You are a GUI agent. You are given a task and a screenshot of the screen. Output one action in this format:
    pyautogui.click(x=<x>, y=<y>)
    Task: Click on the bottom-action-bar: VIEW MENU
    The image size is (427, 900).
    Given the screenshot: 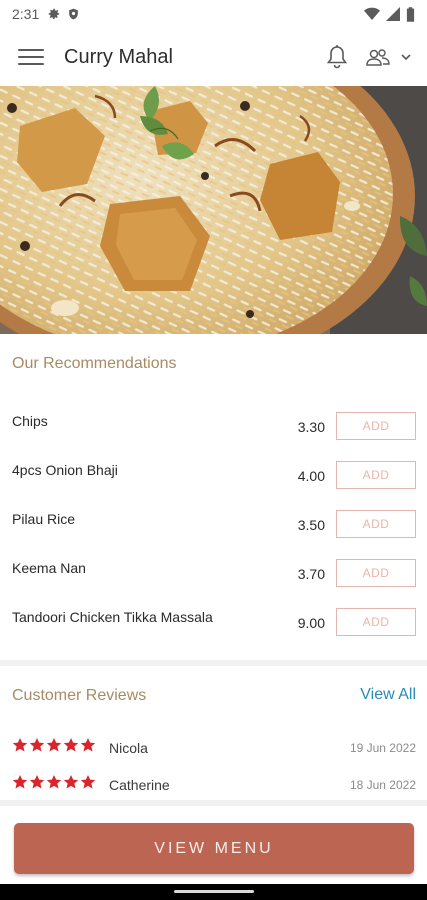 What is the action you would take?
    pyautogui.click(x=213, y=845)
    